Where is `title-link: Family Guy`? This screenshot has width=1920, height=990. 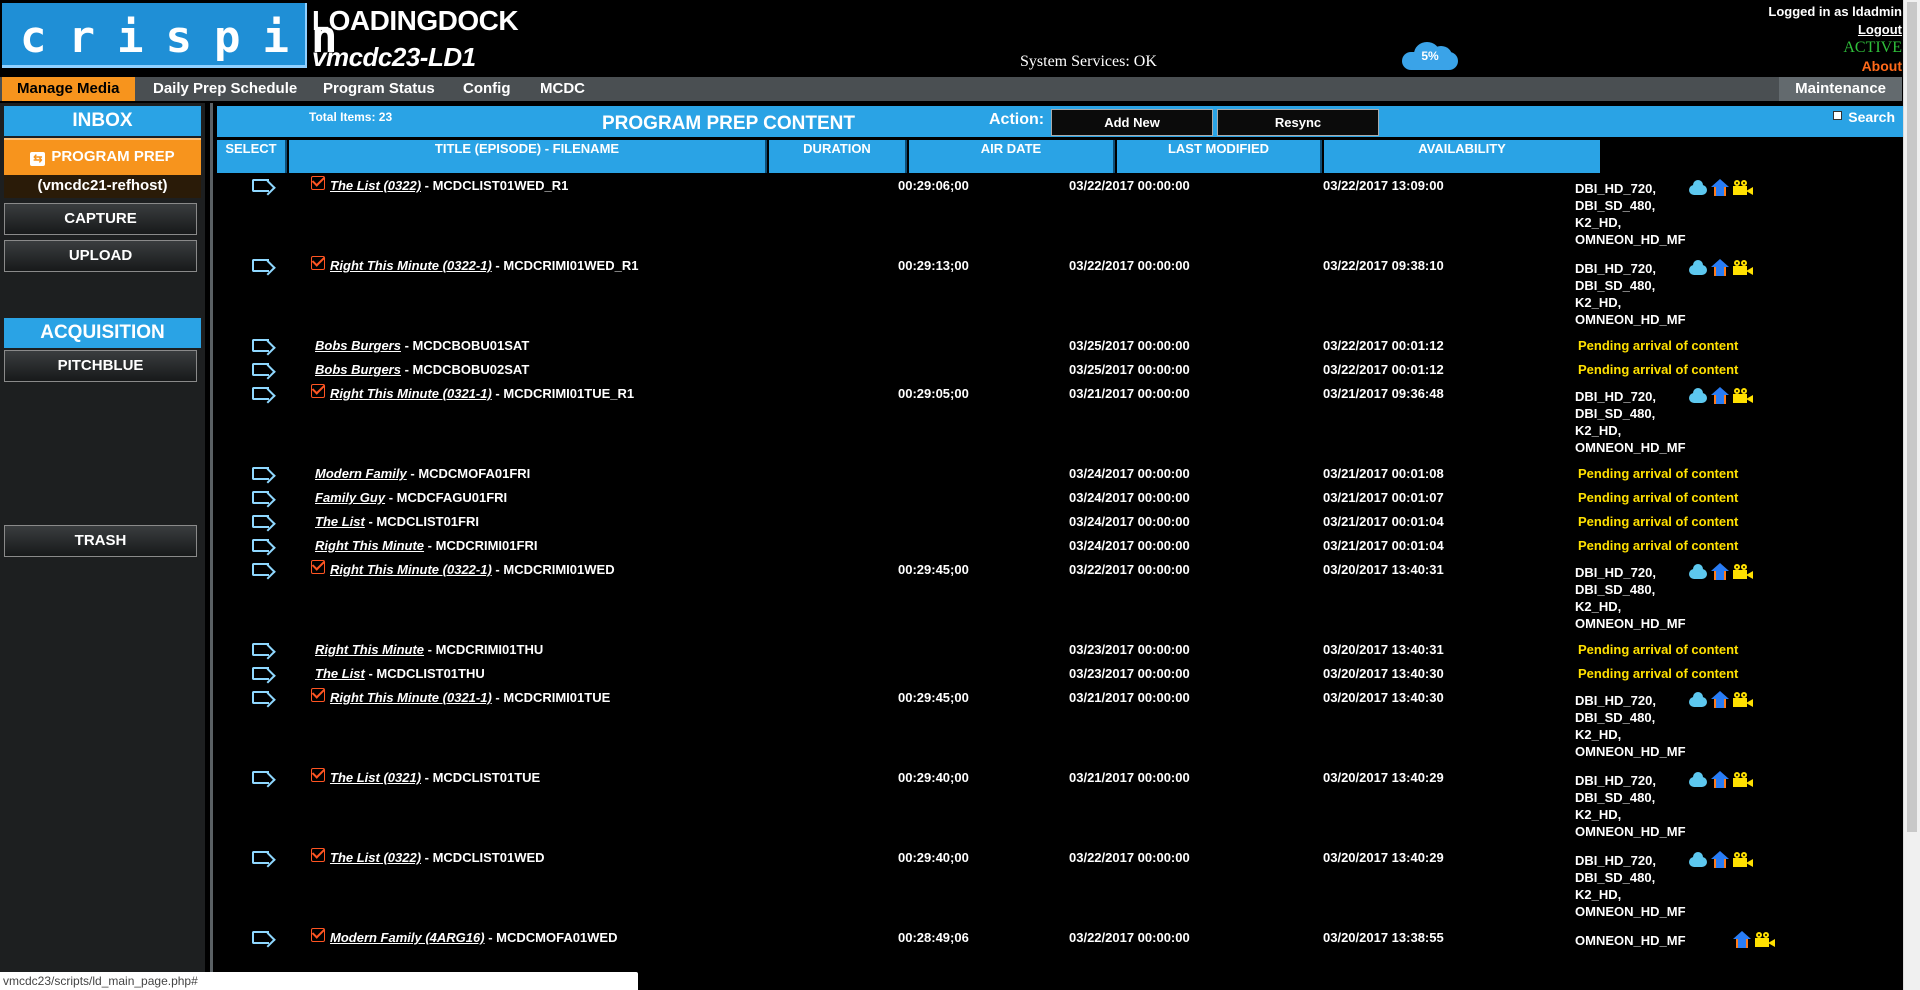
title-link: Family Guy is located at coordinates (350, 497).